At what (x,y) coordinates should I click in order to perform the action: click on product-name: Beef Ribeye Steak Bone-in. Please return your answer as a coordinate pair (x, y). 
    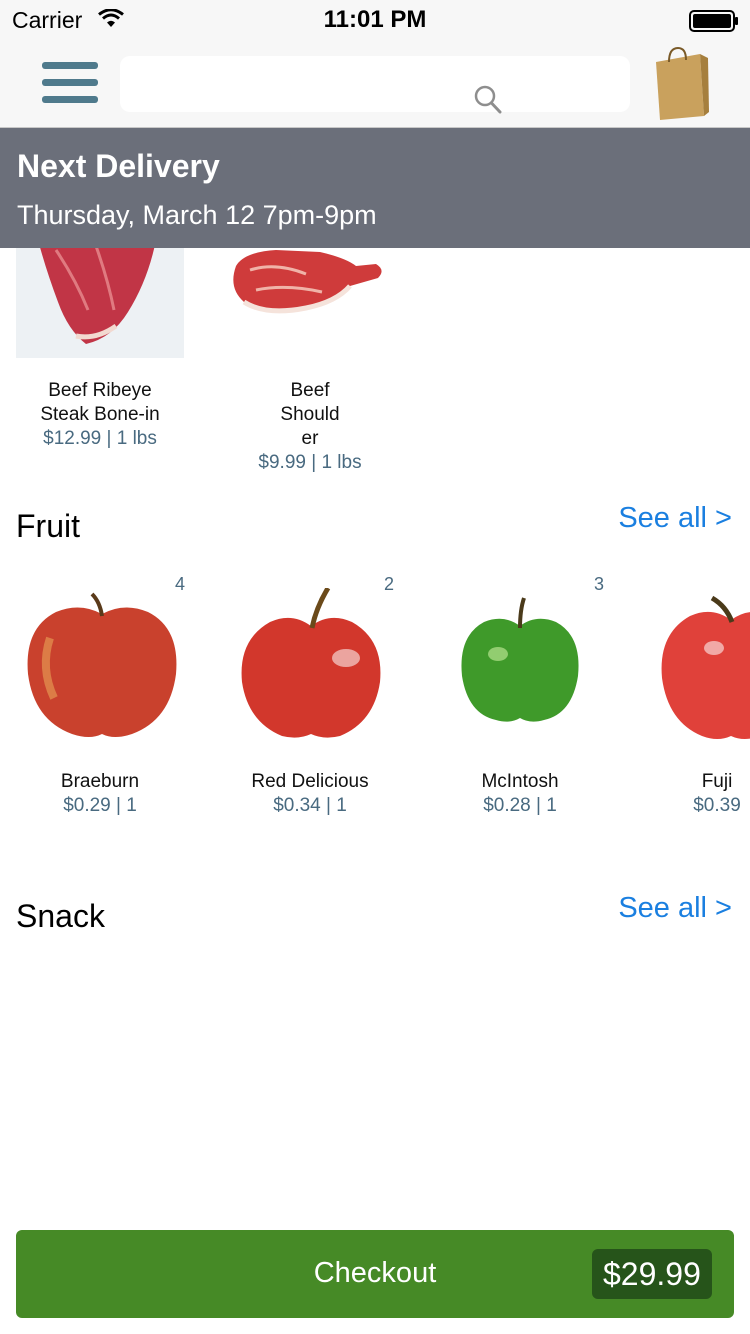
    Looking at the image, I should click on (100, 402).